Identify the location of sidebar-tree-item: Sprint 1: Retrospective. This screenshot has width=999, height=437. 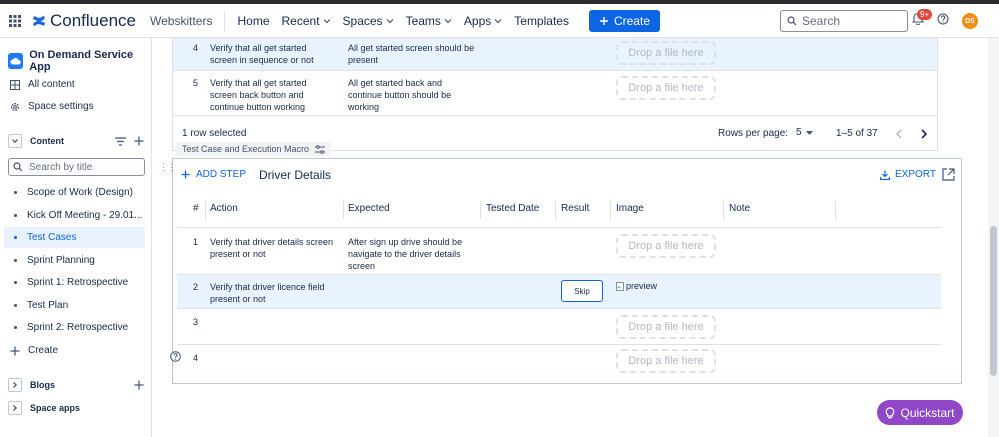
(74, 282).